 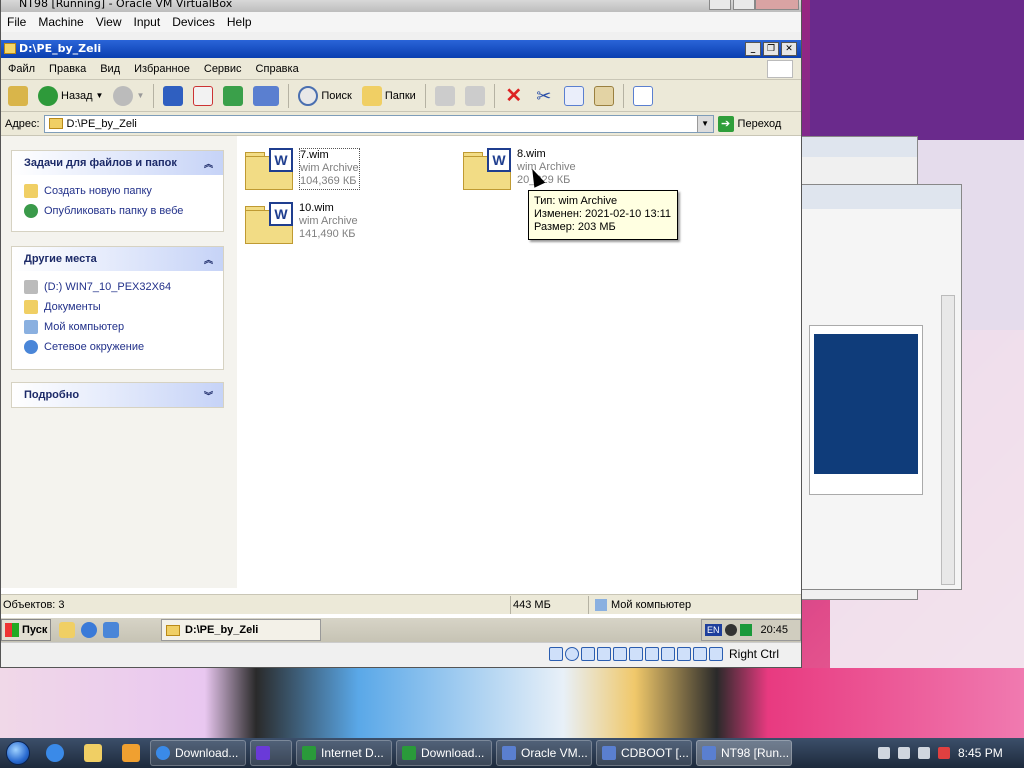 I want to click on details-panel-title: Подробно, so click(x=52, y=395).